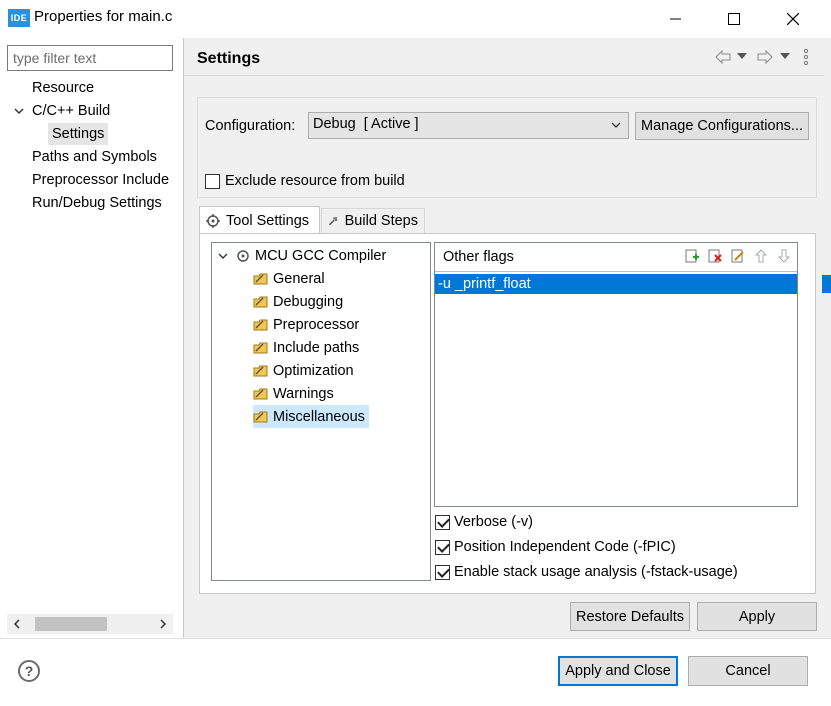 The height and width of the screenshot is (706, 831). What do you see at coordinates (630, 616) in the screenshot?
I see `restore-defaults-button: Restore Defaults` at bounding box center [630, 616].